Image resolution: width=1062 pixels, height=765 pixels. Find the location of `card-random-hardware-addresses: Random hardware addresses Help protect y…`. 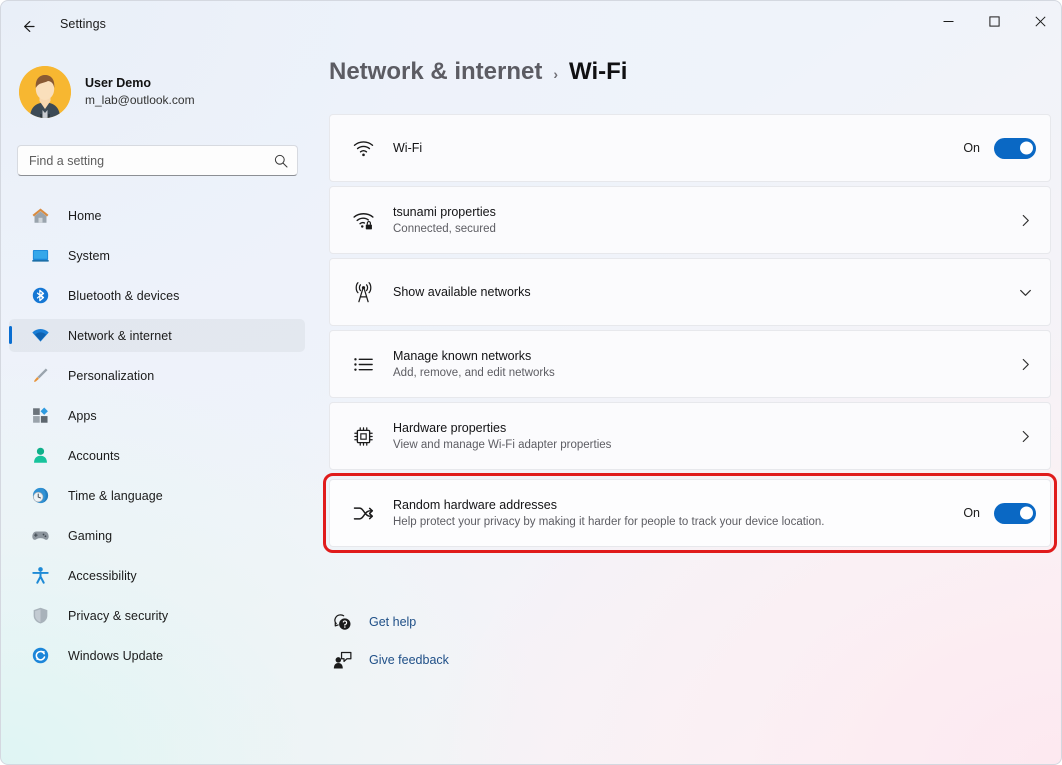

card-random-hardware-addresses: Random hardware addresses Help protect y… is located at coordinates (690, 513).